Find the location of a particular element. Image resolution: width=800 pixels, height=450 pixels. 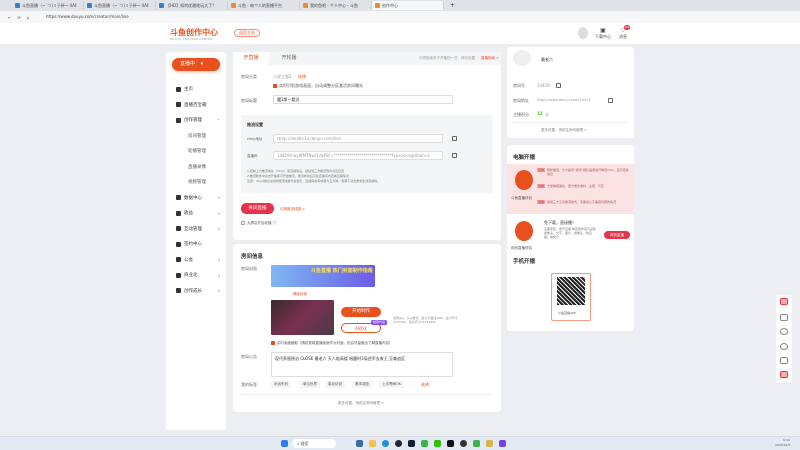

download-center: ▣ 下载中心 is located at coordinates (603, 33).